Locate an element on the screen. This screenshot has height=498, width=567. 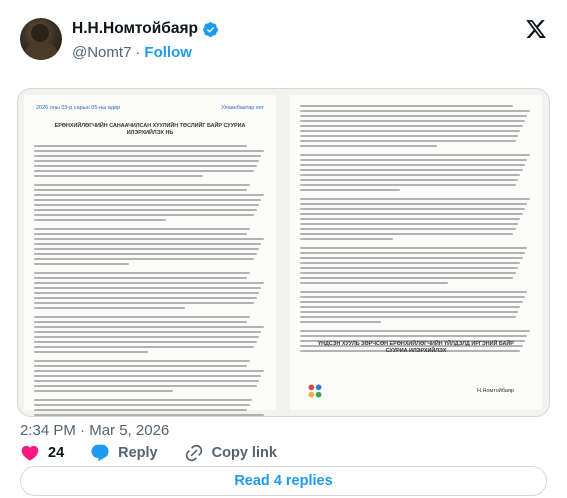
reply-label: Reply is located at coordinates (138, 453).